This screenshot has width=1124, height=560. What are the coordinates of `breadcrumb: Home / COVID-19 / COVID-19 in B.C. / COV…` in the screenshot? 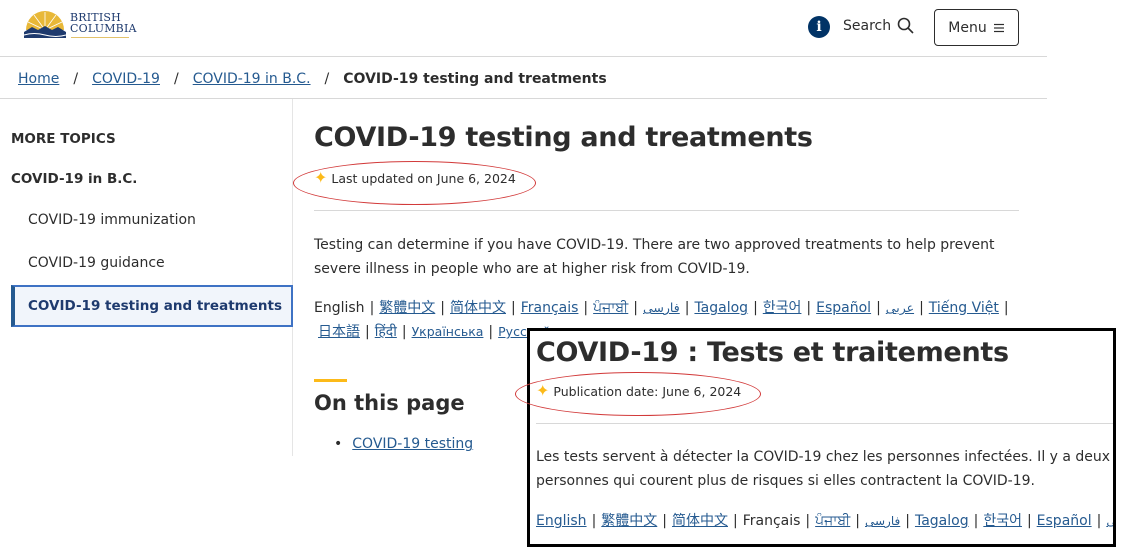 It's located at (312, 79).